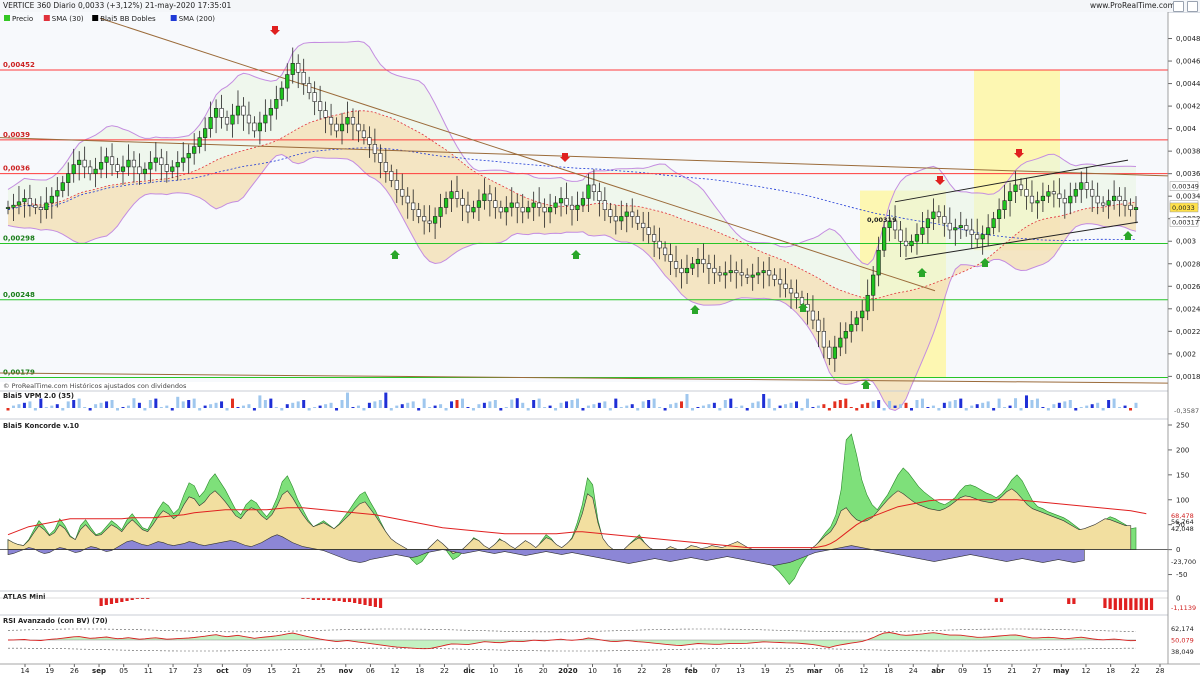 The width and height of the screenshot is (1200, 675). What do you see at coordinates (1192, 6) in the screenshot?
I see `close-icon` at bounding box center [1192, 6].